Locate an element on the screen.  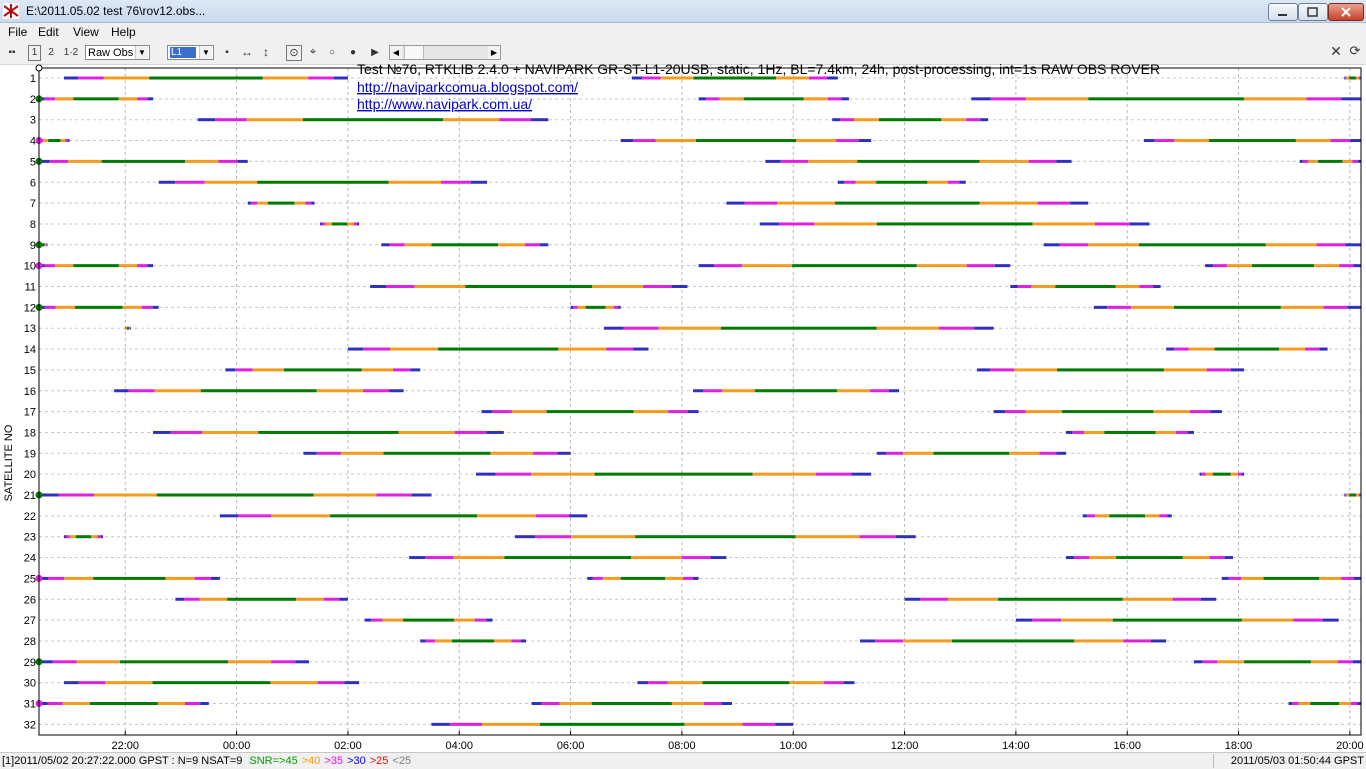
plot-one-button: 1 is located at coordinates (34, 53).